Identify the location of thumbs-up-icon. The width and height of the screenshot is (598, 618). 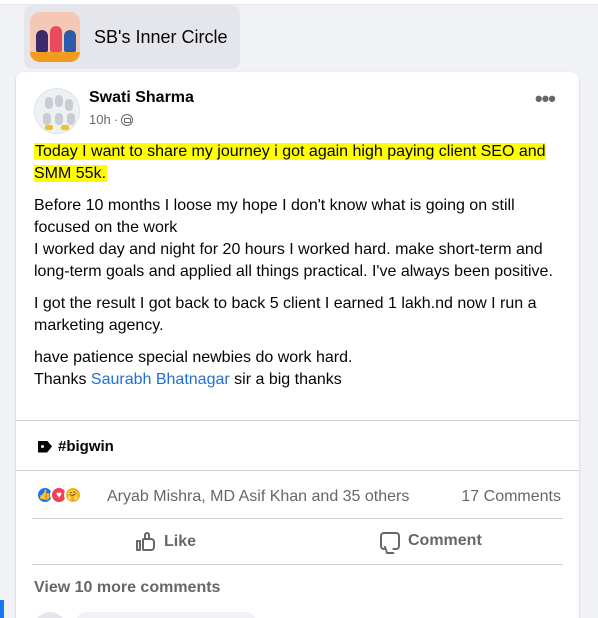
(146, 542).